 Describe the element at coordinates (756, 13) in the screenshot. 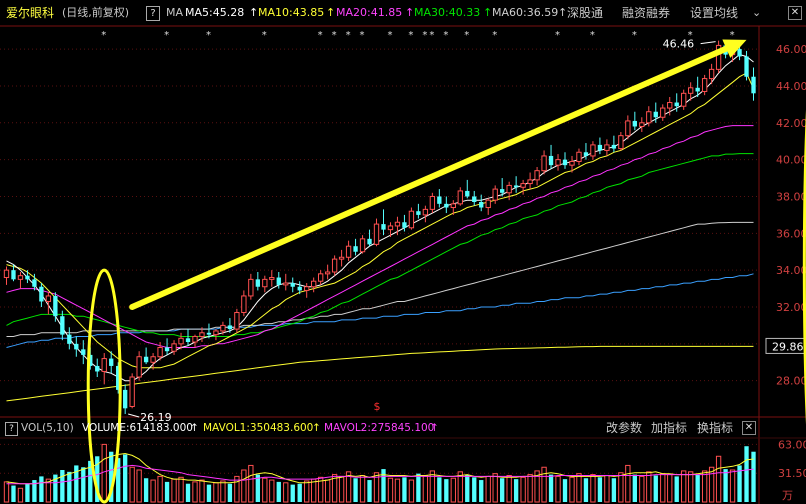

I see `chevron-down-icon: ⌄` at that location.